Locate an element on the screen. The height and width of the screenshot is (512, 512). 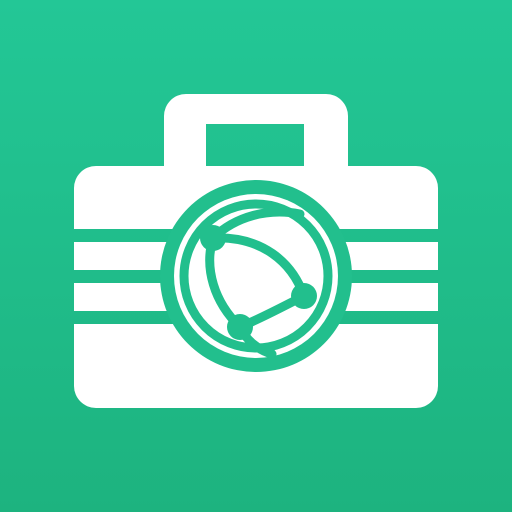
network-node-bottom is located at coordinates (240, 327).